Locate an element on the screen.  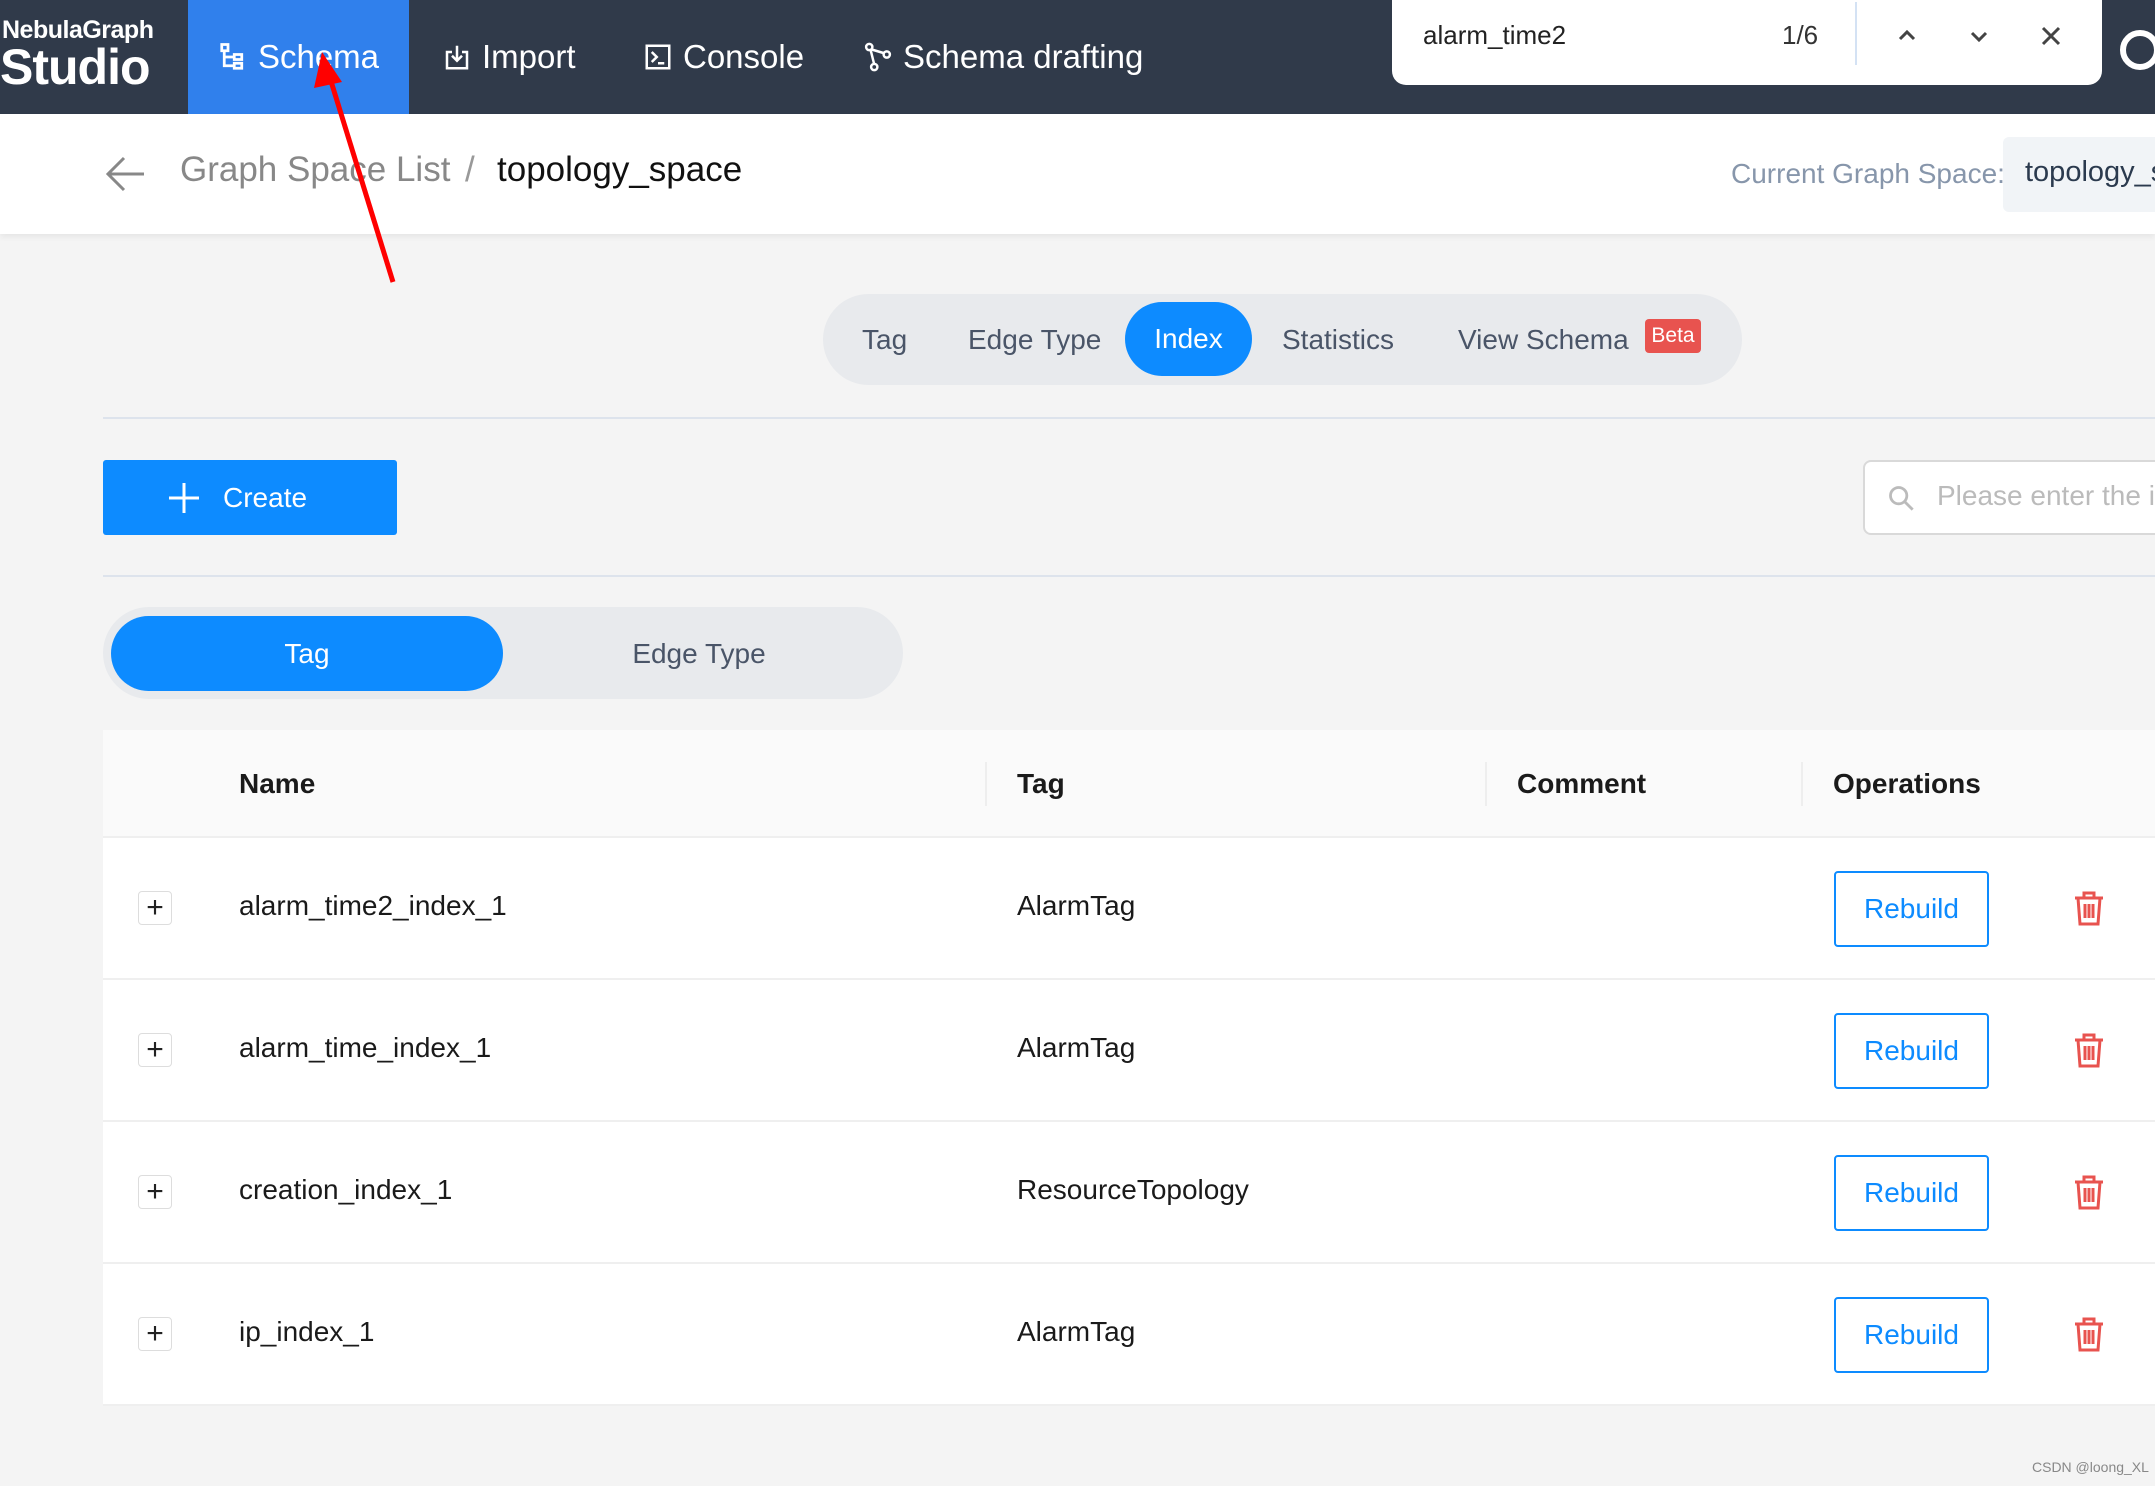
console-icon is located at coordinates (658, 57).